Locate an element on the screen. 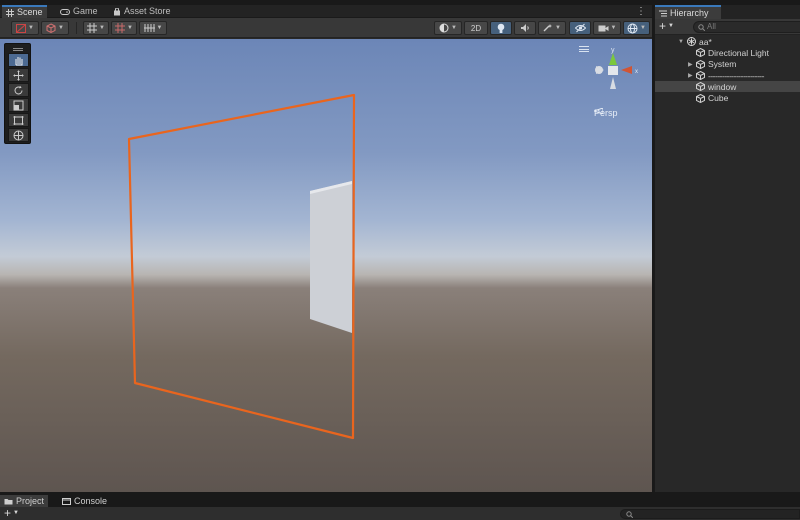  shading-mode-button: ▼ is located at coordinates (55, 28).